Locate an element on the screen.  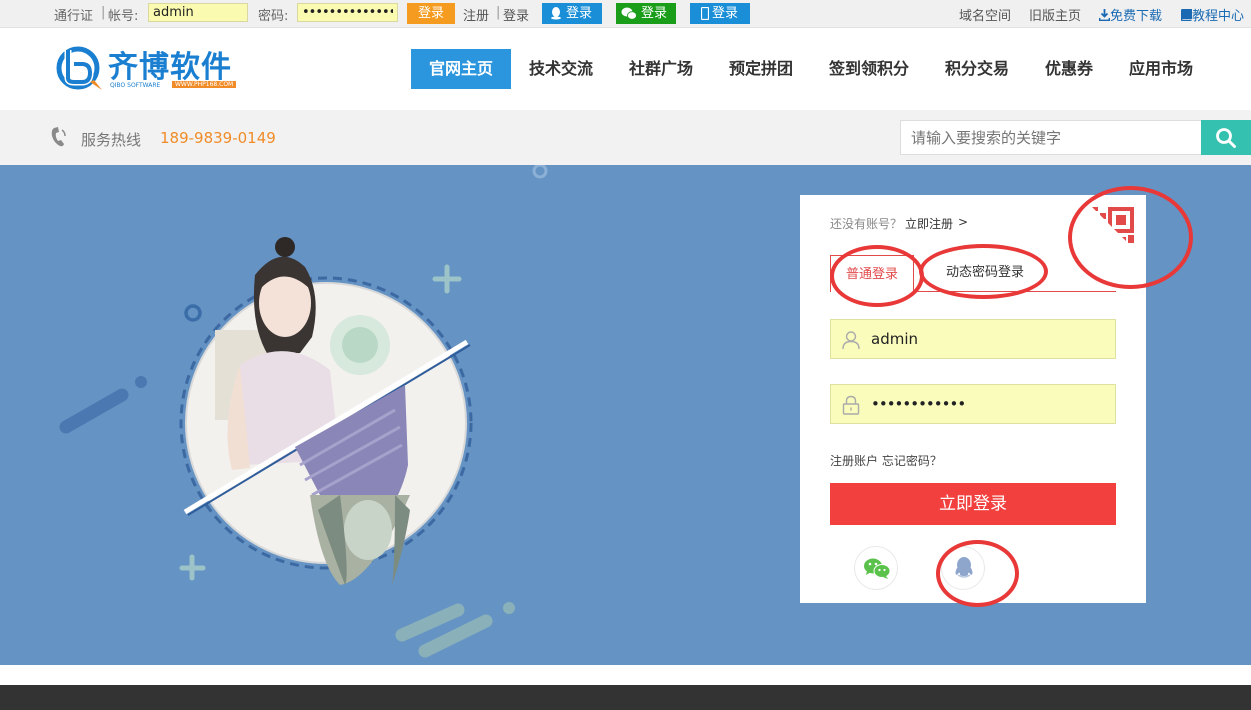
password-field is located at coordinates (973, 404).